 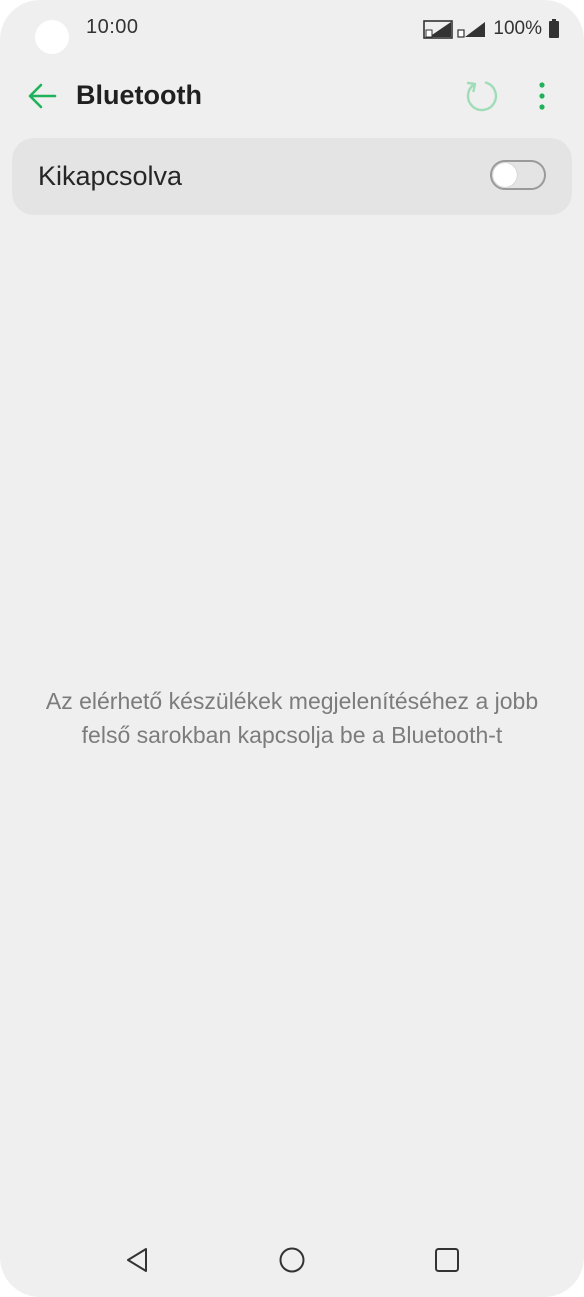 I want to click on home-circle-icon, so click(x=292, y=1262).